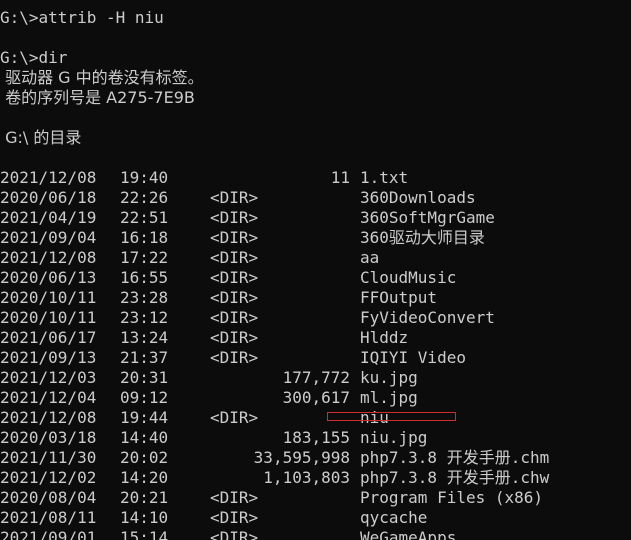 The width and height of the screenshot is (631, 540). What do you see at coordinates (315, 338) in the screenshot?
I see `listing-row: 2021/06/17 13:24 <DIR> Hlddz` at bounding box center [315, 338].